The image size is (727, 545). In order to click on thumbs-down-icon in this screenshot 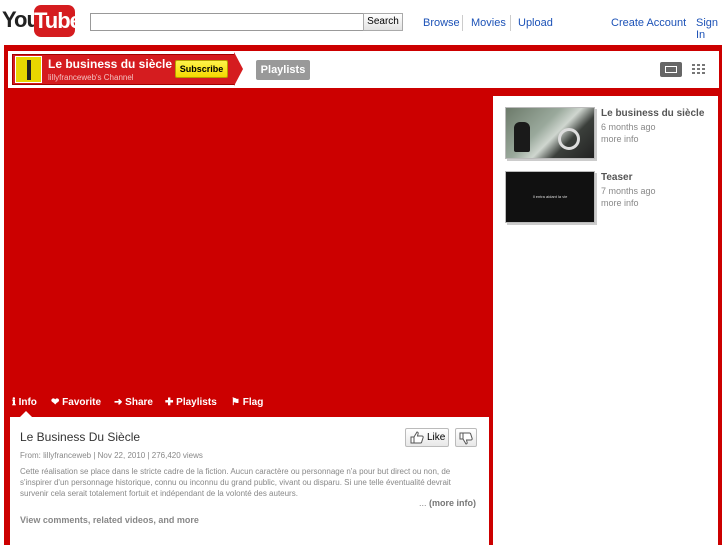, I will do `click(466, 438)`.